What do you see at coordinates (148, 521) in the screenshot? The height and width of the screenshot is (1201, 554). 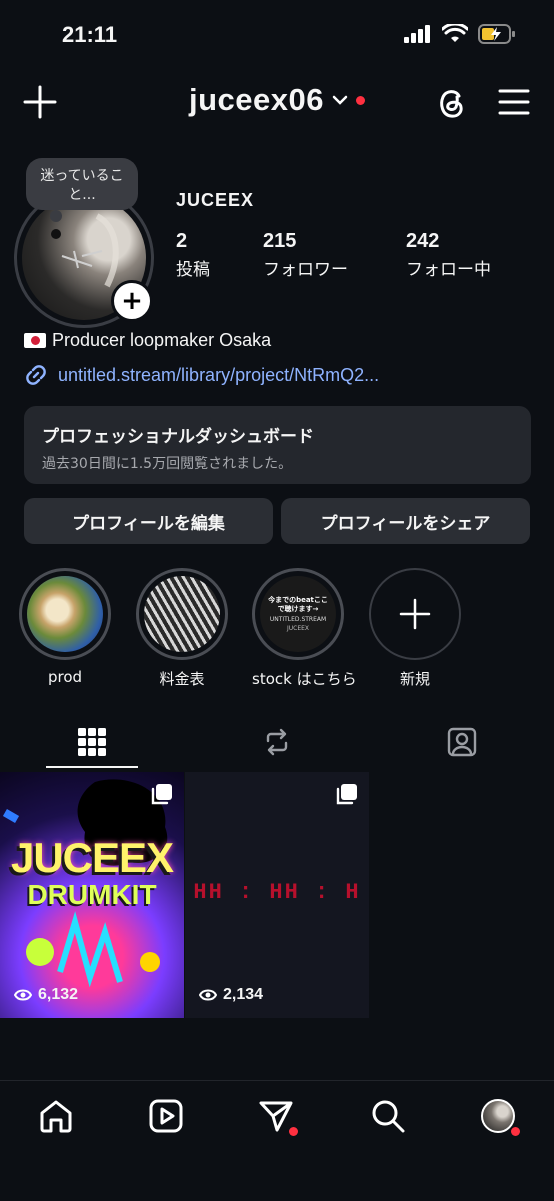 I see `edit-profile-button: プロフィールを編集` at bounding box center [148, 521].